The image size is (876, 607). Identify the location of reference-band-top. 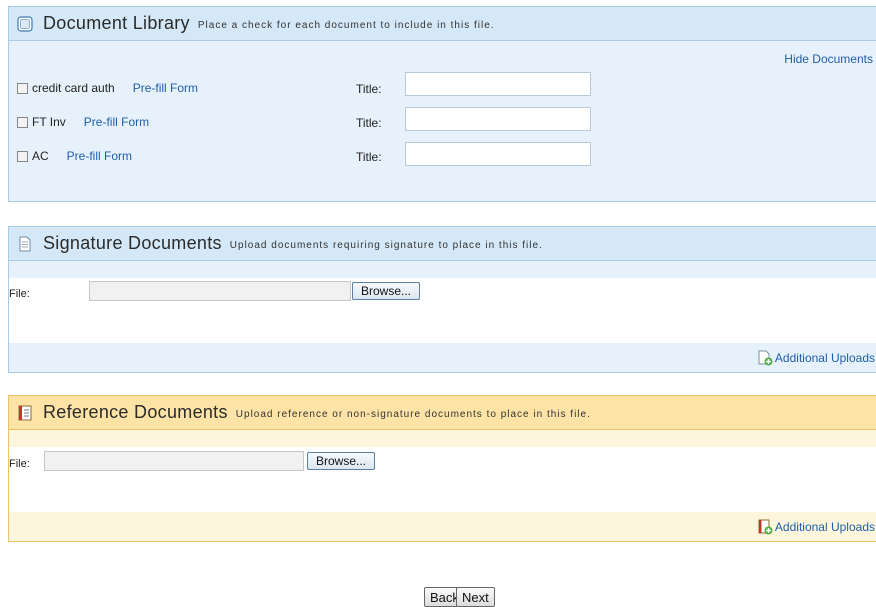
(442, 438).